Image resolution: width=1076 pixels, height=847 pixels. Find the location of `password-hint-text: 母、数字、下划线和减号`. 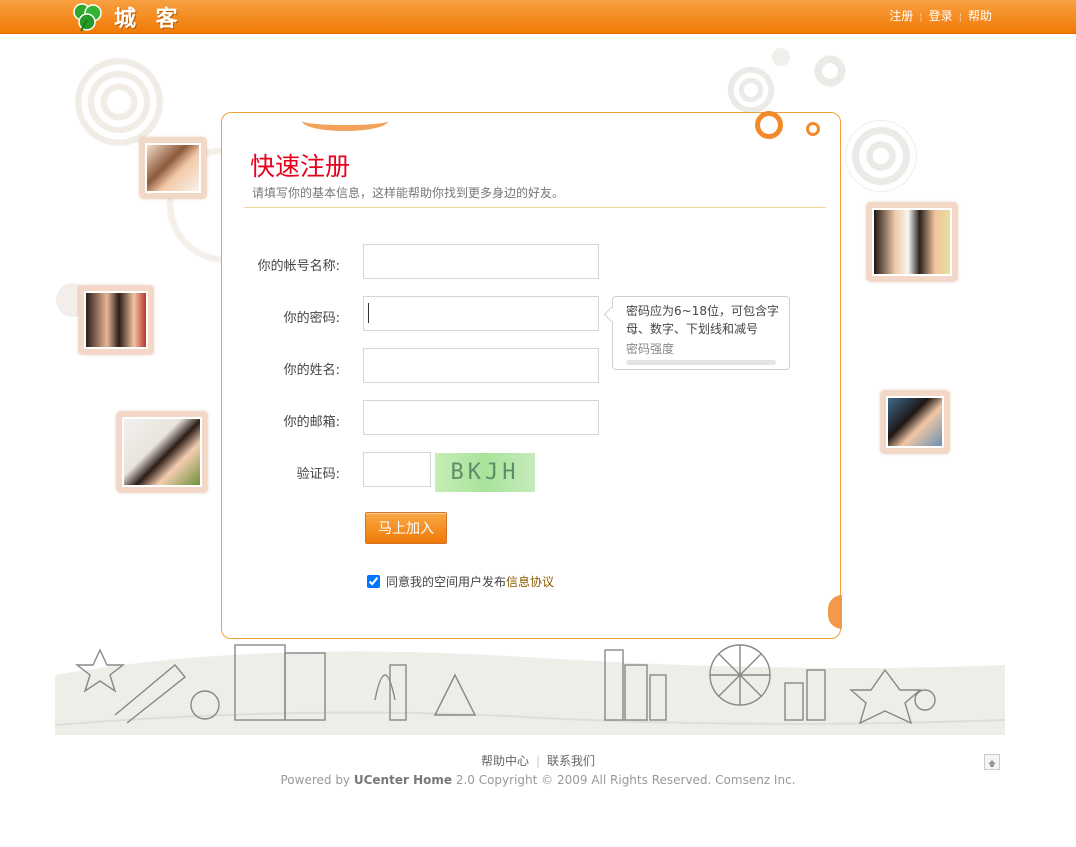

password-hint-text: 母、数字、下划线和减号 is located at coordinates (692, 329).